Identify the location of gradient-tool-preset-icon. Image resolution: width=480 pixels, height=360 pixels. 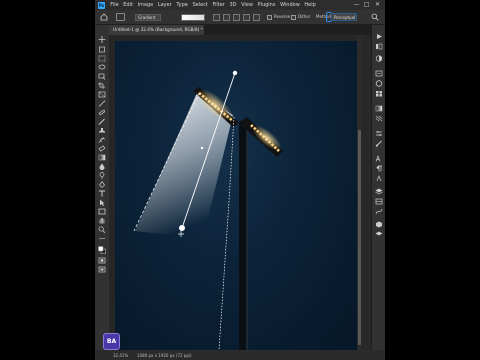
(120, 17).